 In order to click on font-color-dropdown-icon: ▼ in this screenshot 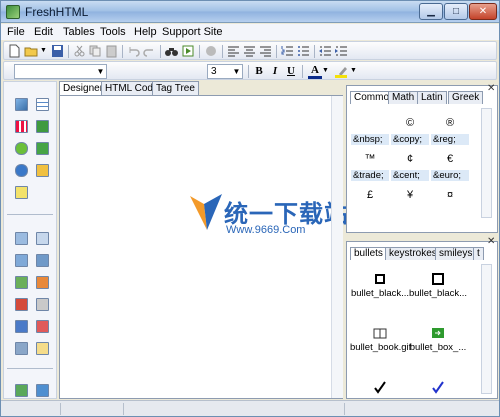, I will do `click(326, 71)`.